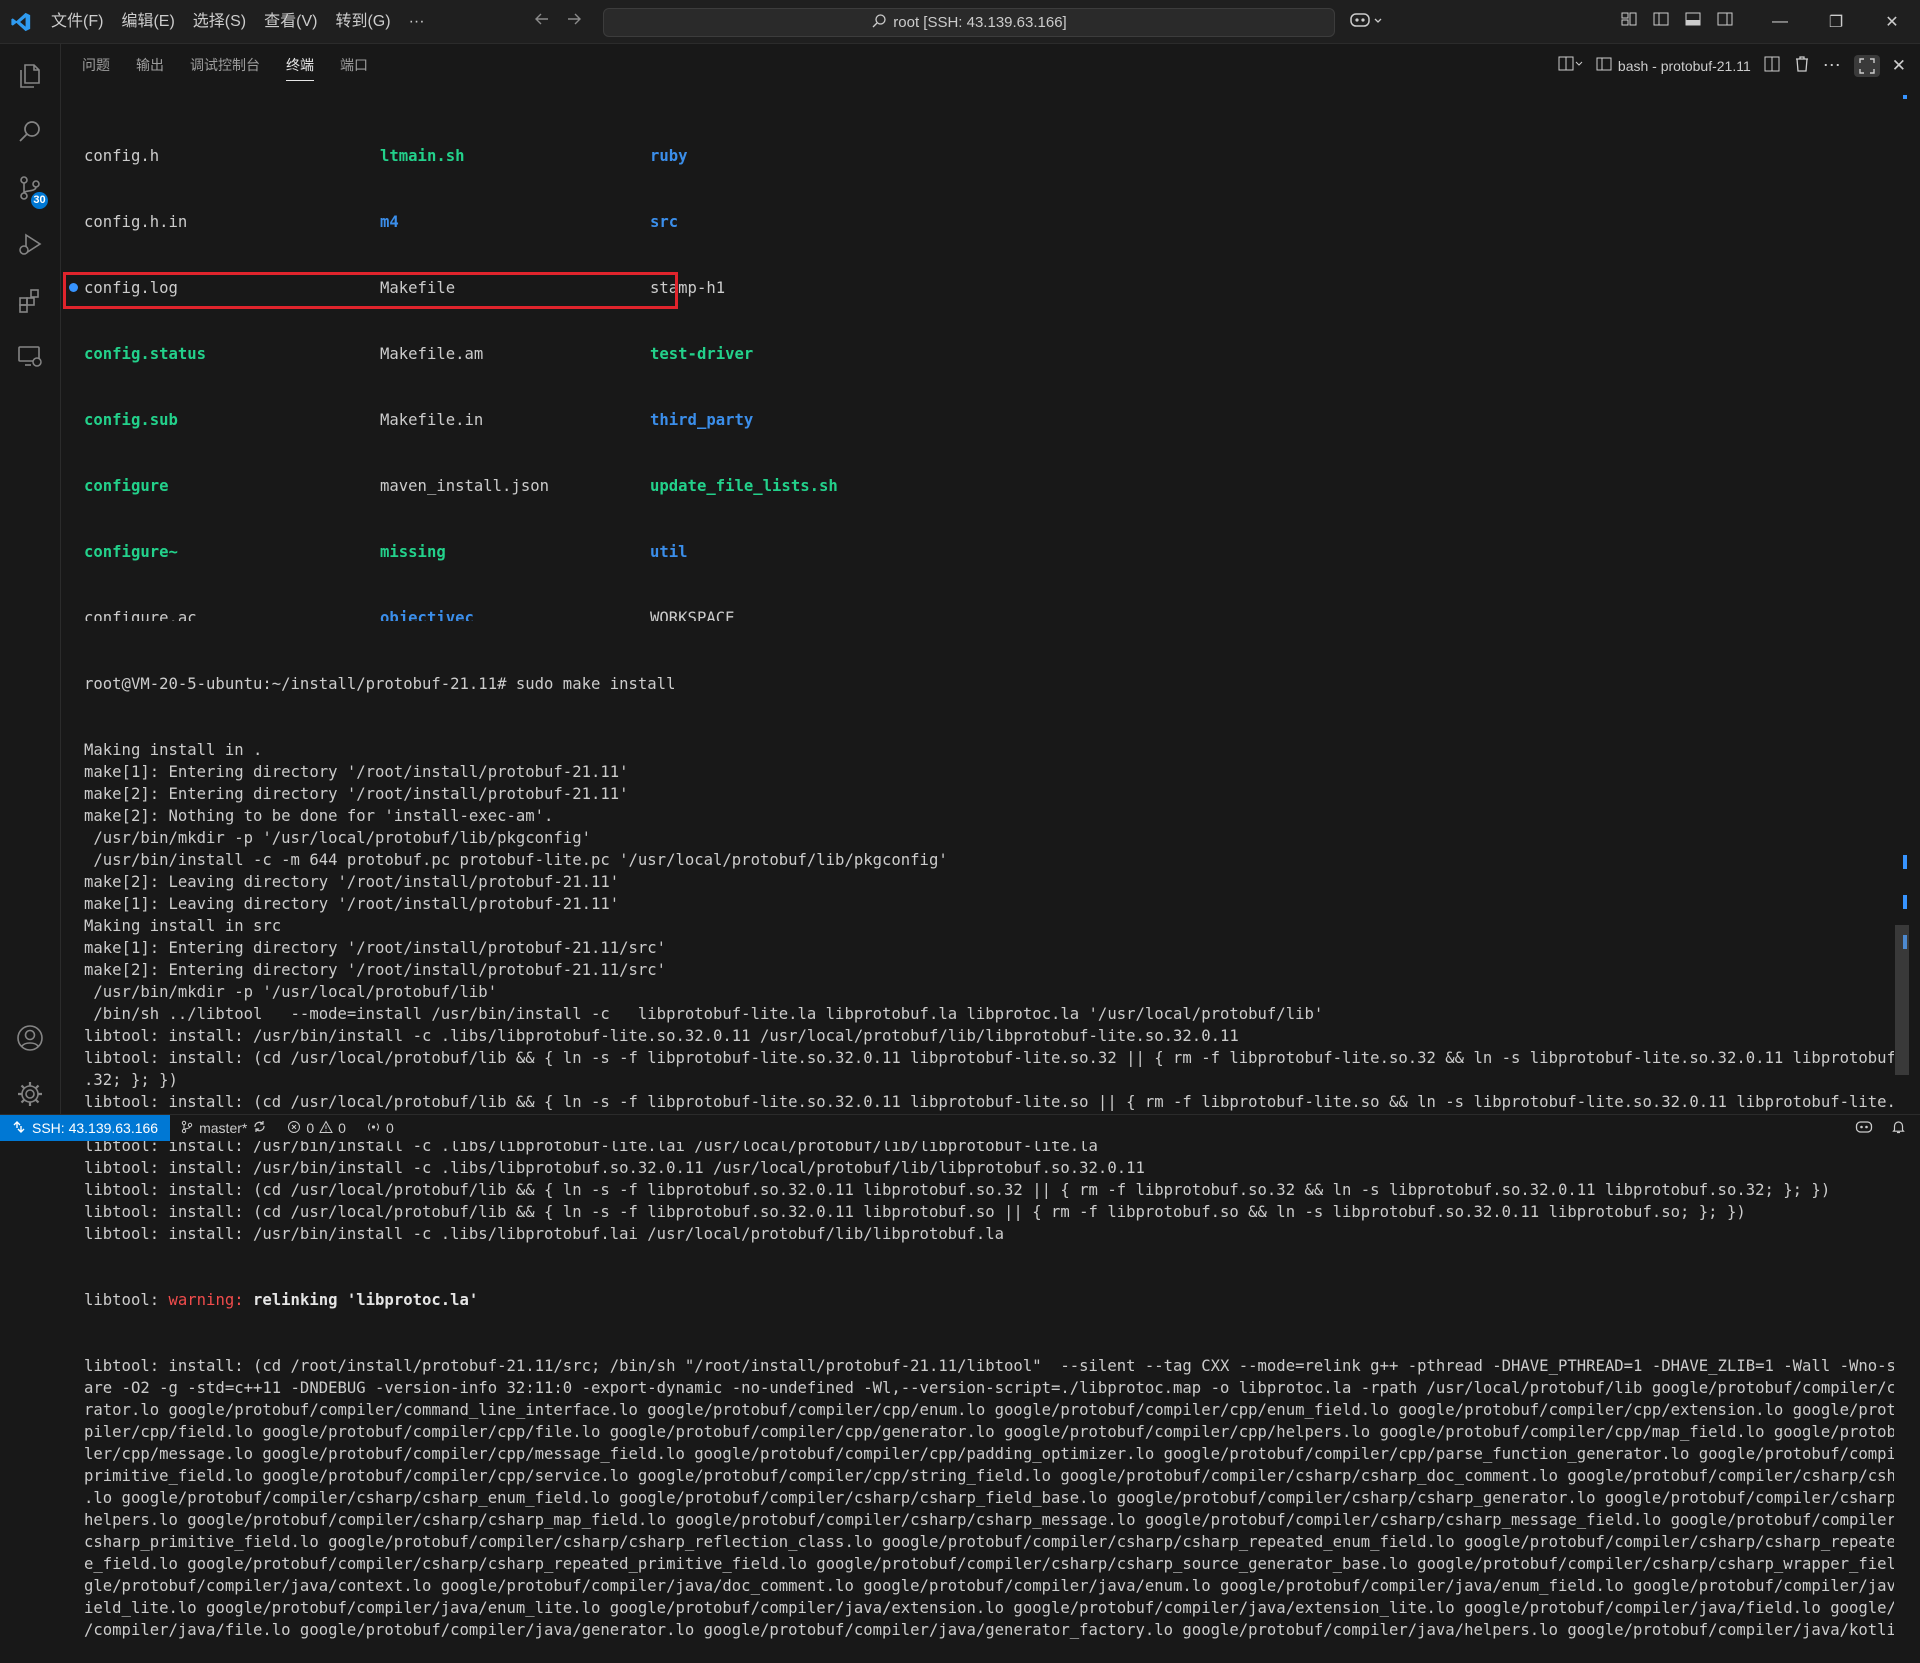  What do you see at coordinates (1772, 65) in the screenshot?
I see `split-terminal-icon` at bounding box center [1772, 65].